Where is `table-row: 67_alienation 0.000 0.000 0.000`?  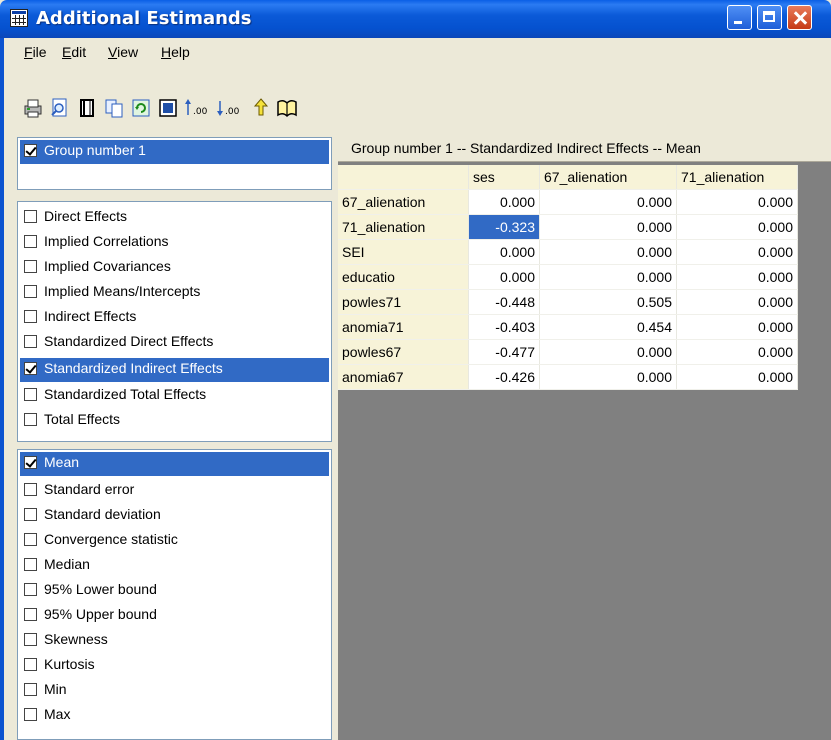 table-row: 67_alienation 0.000 0.000 0.000 is located at coordinates (568, 202).